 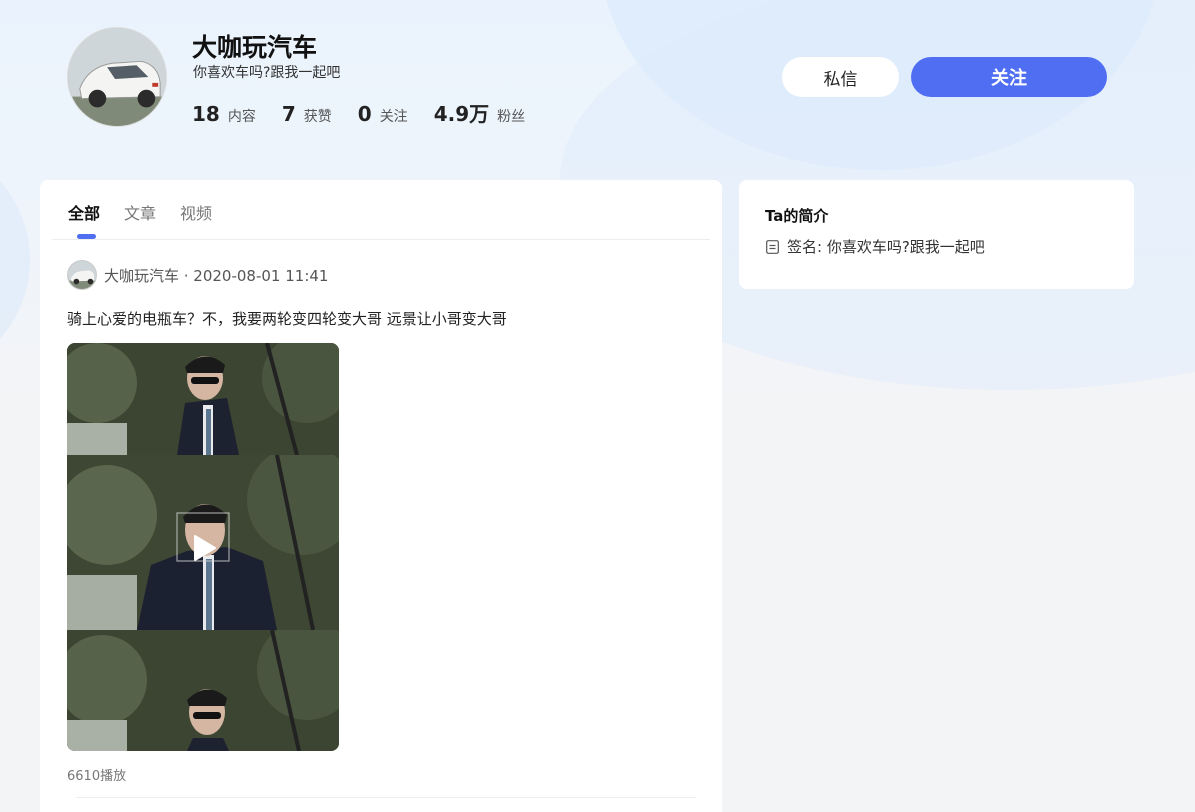 I want to click on content-tabs: 全部 文章 视频, so click(x=152, y=214).